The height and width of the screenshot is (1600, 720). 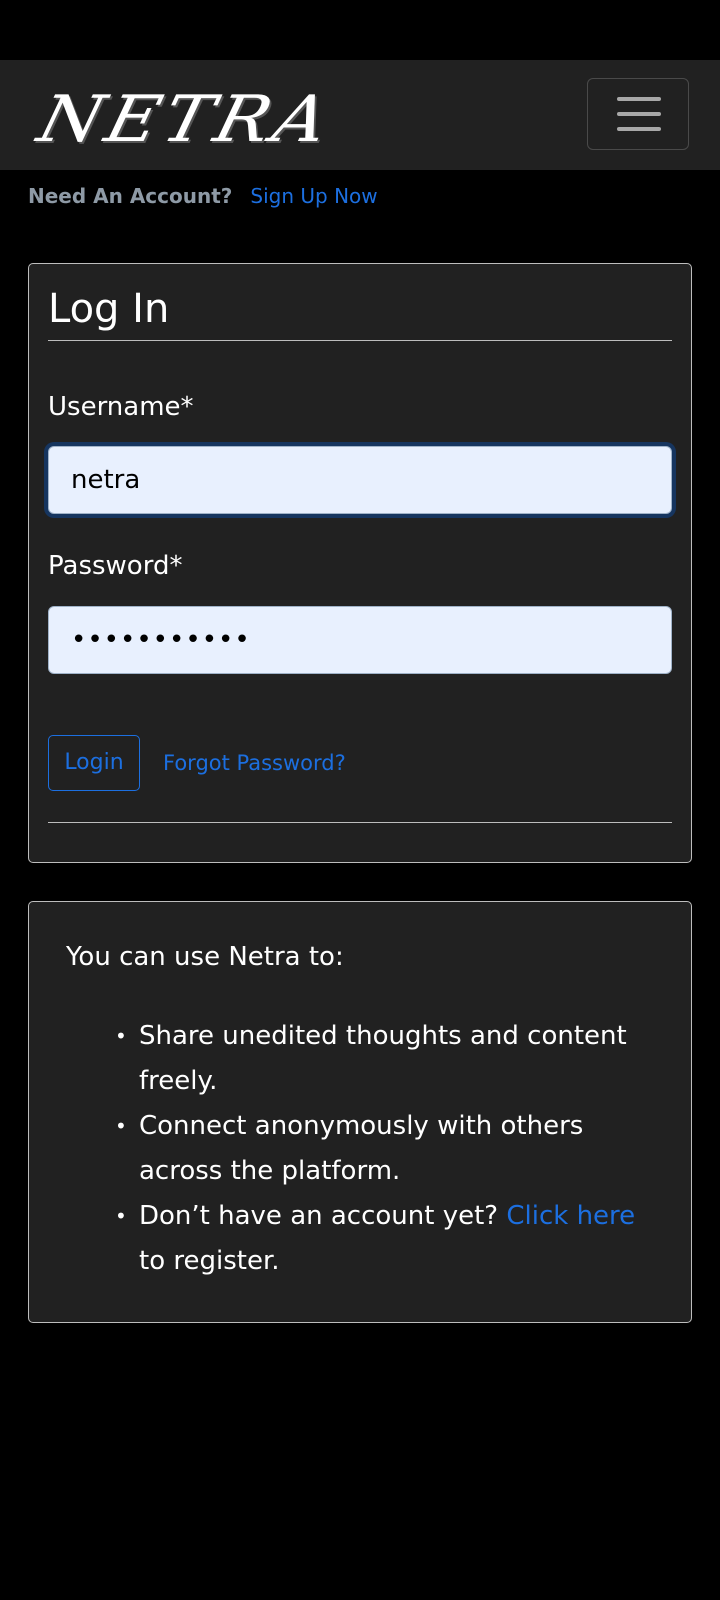 I want to click on forgot-password-link: Forgot Password?, so click(x=254, y=763).